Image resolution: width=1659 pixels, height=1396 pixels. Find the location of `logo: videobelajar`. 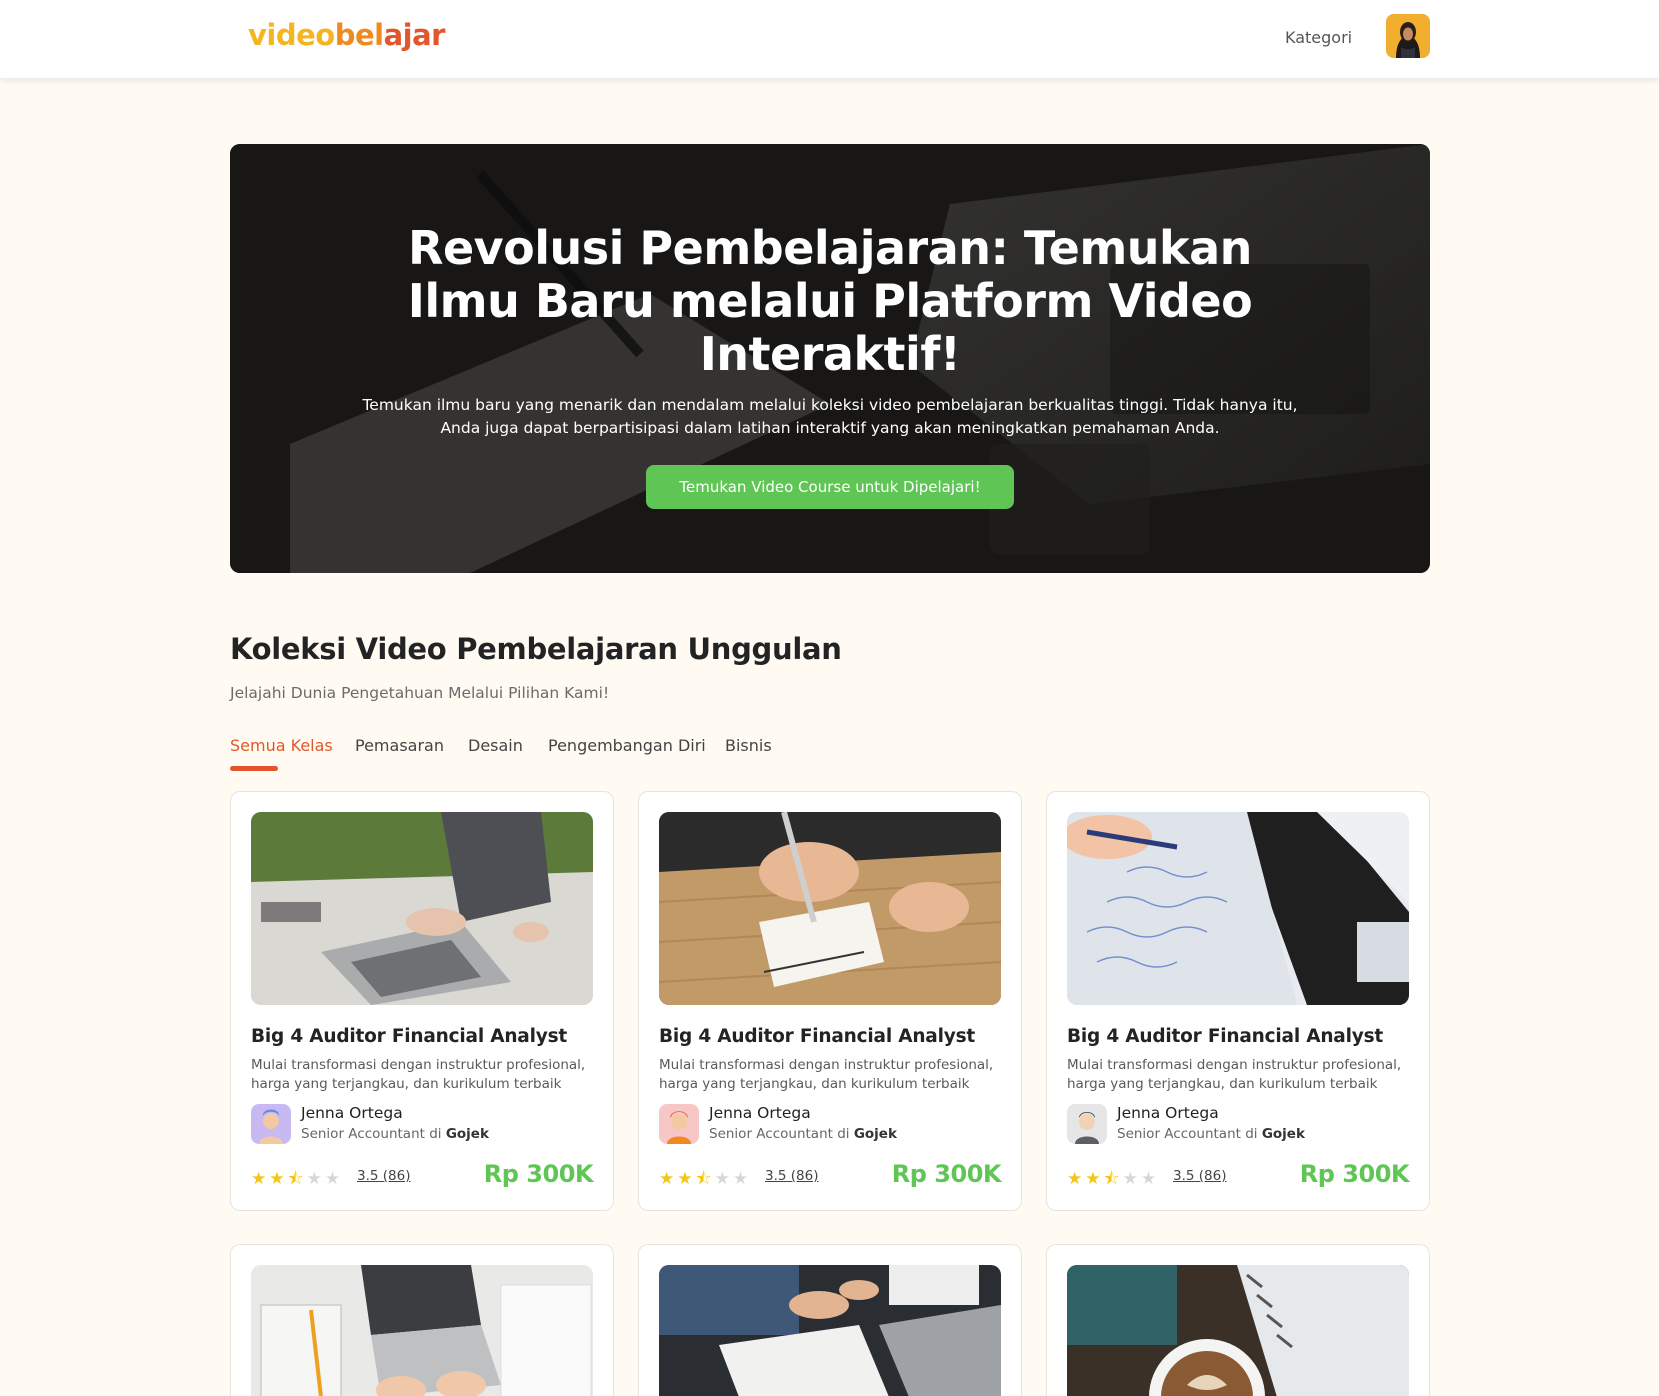

logo: videobelajar is located at coordinates (346, 35).